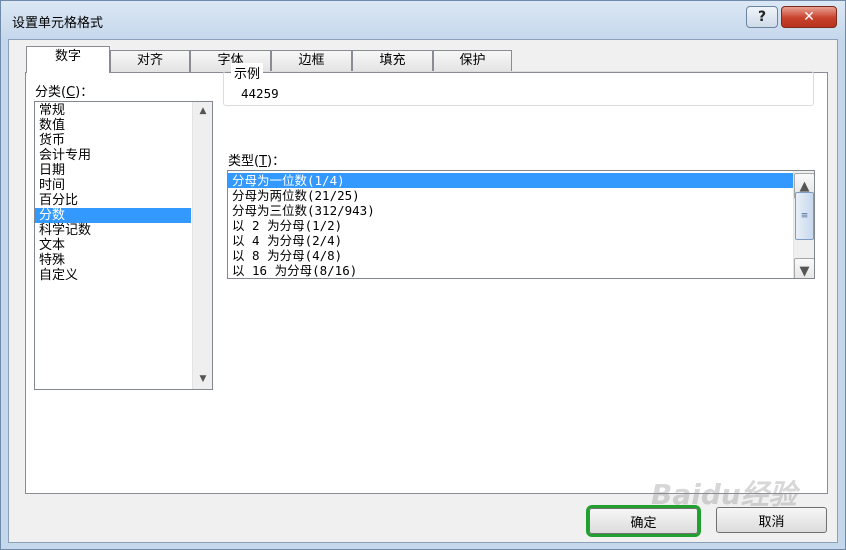 The height and width of the screenshot is (550, 846). Describe the element at coordinates (510, 255) in the screenshot. I see `type-item-eighths: 以 8 为分母(4/8)` at that location.